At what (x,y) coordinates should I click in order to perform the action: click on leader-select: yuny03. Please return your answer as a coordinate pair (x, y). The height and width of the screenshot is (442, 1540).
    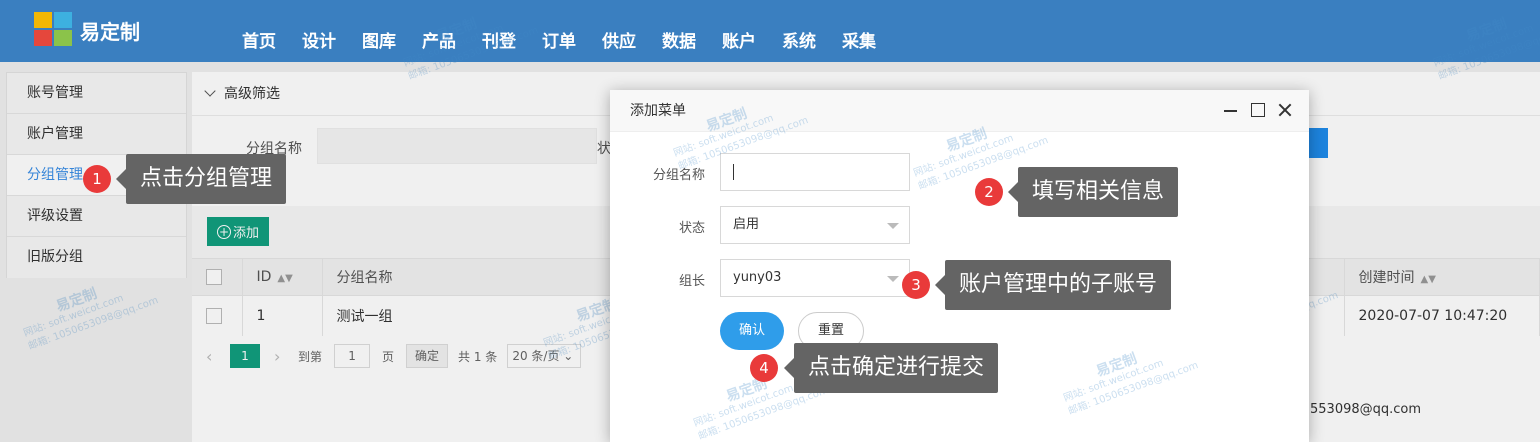
    Looking at the image, I should click on (815, 278).